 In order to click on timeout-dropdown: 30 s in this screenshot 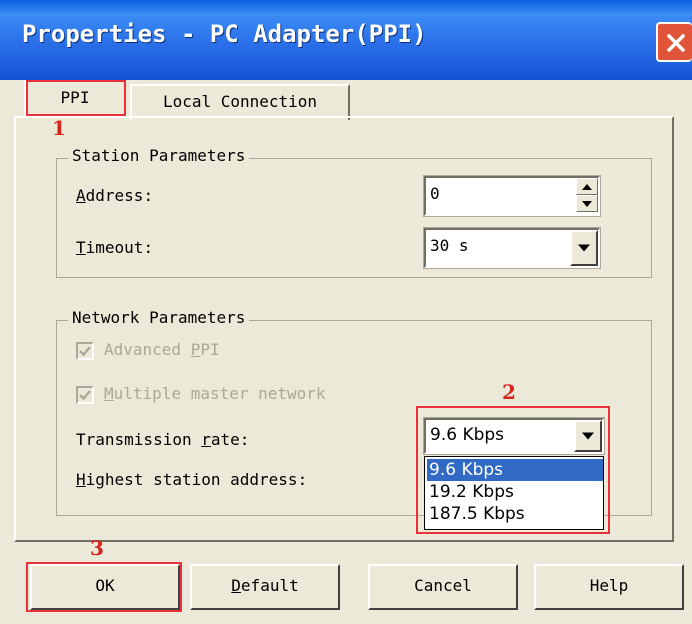, I will do `click(512, 248)`.